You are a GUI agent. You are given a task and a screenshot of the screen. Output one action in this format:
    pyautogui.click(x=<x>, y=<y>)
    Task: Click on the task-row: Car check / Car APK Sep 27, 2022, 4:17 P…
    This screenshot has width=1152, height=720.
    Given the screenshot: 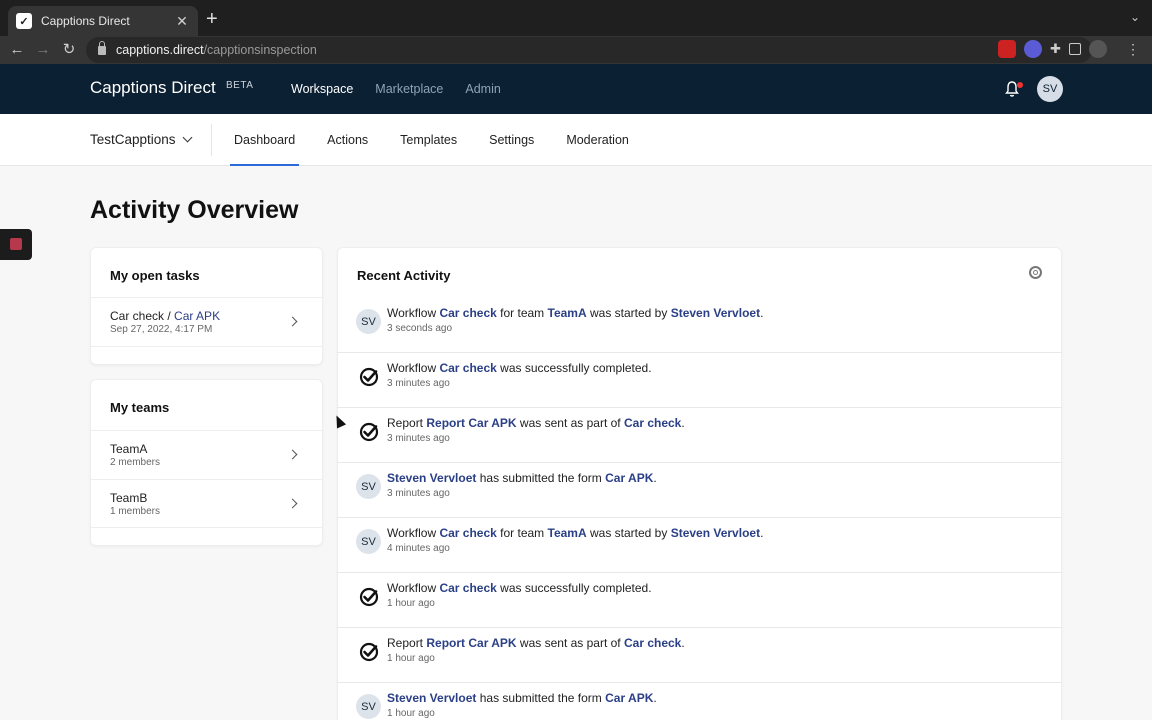 What is the action you would take?
    pyautogui.click(x=206, y=322)
    